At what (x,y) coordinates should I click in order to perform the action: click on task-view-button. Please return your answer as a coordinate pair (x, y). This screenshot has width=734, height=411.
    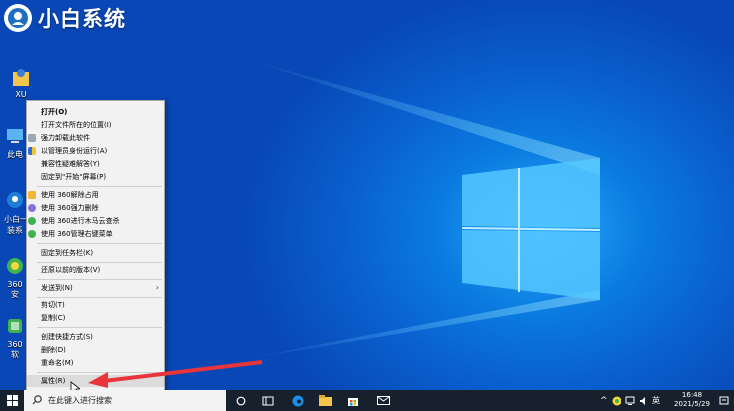
    Looking at the image, I should click on (241, 400).